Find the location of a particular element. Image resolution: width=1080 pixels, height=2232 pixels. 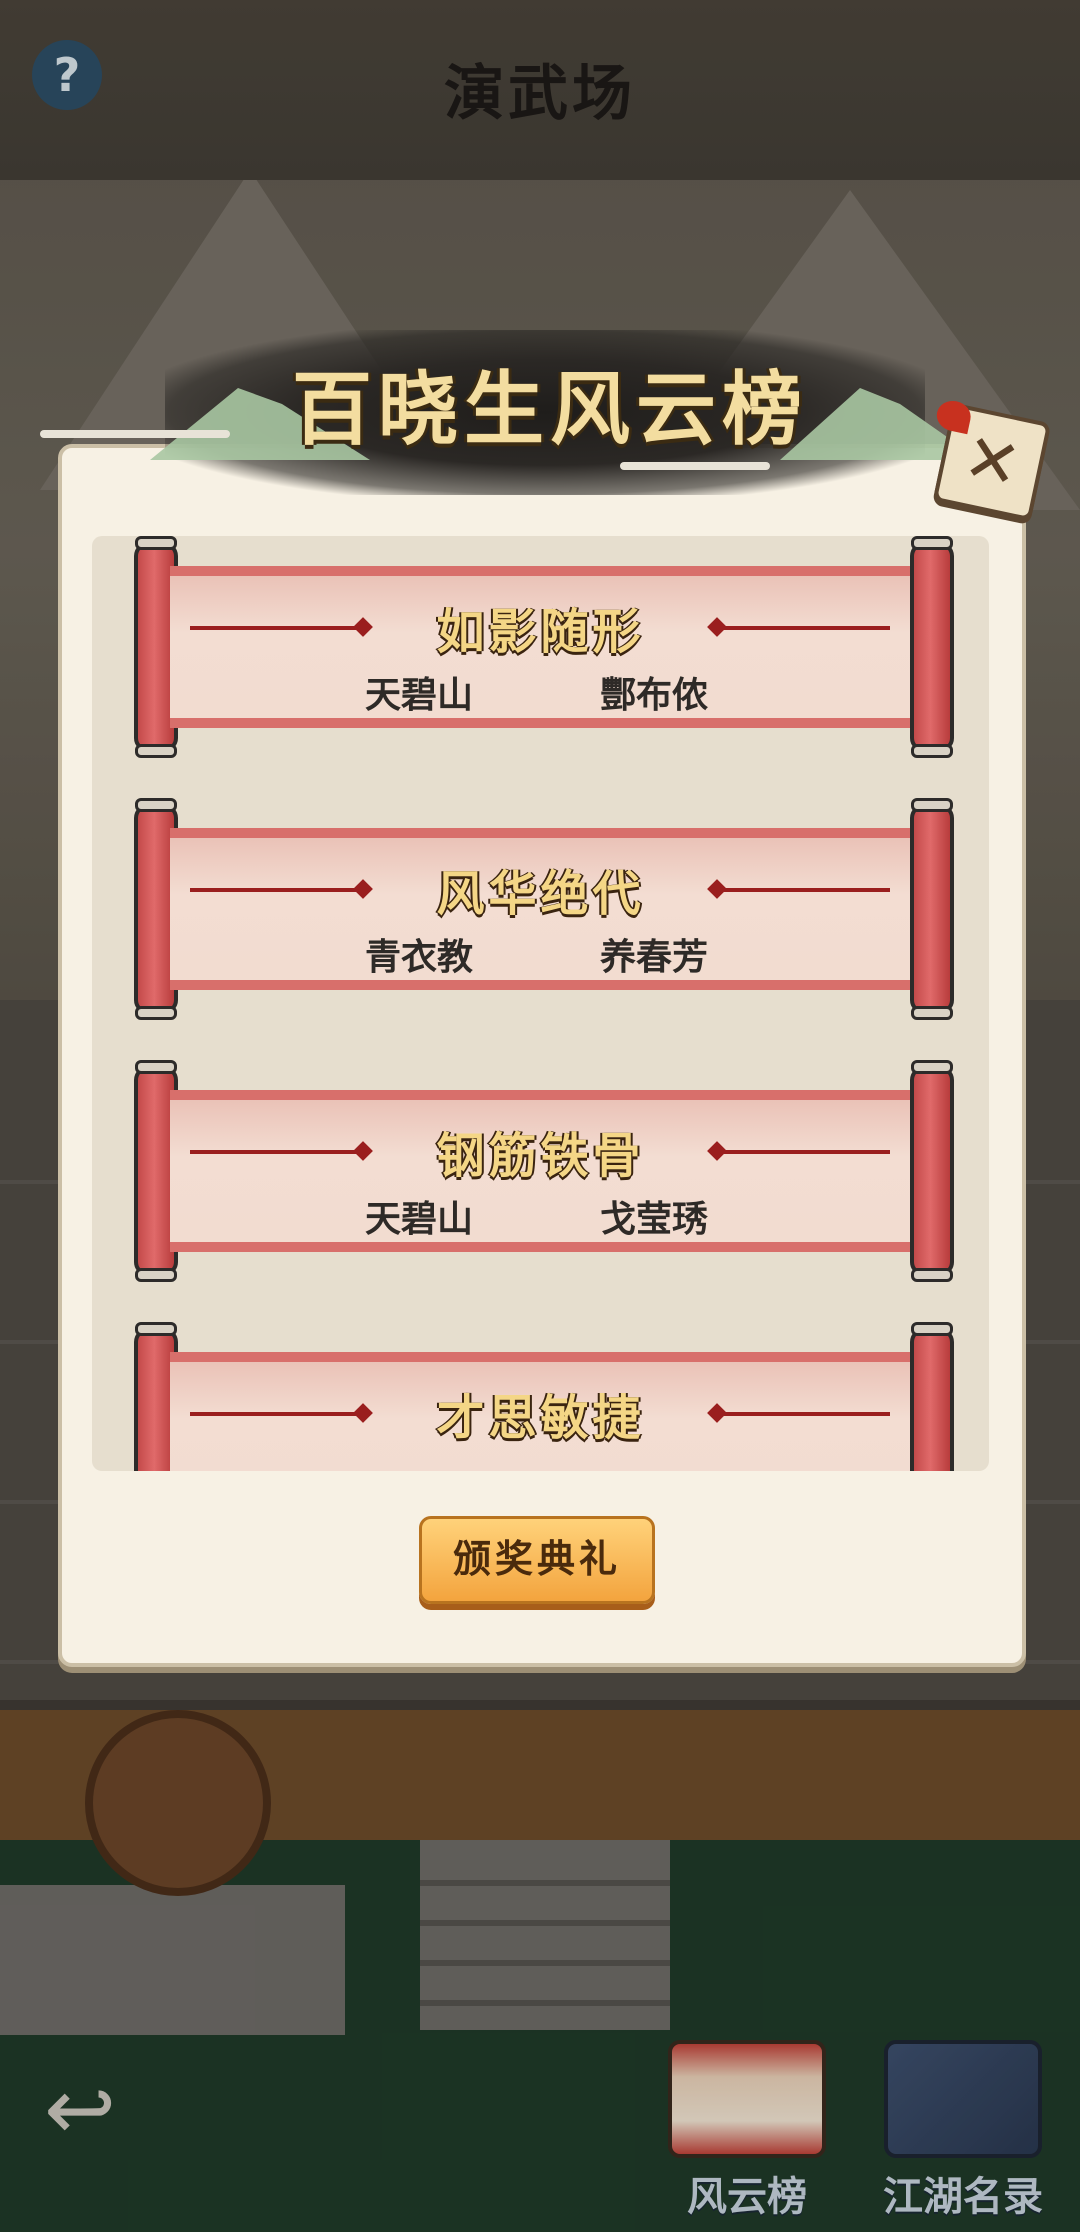

close-icon: ✕ is located at coordinates (992, 461).